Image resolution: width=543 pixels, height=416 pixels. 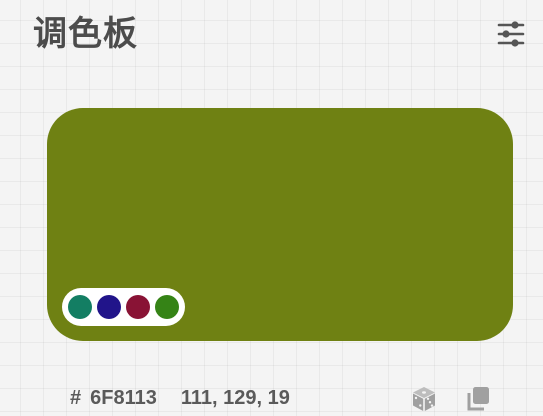 I want to click on tune-sliders-icon, so click(x=511, y=34).